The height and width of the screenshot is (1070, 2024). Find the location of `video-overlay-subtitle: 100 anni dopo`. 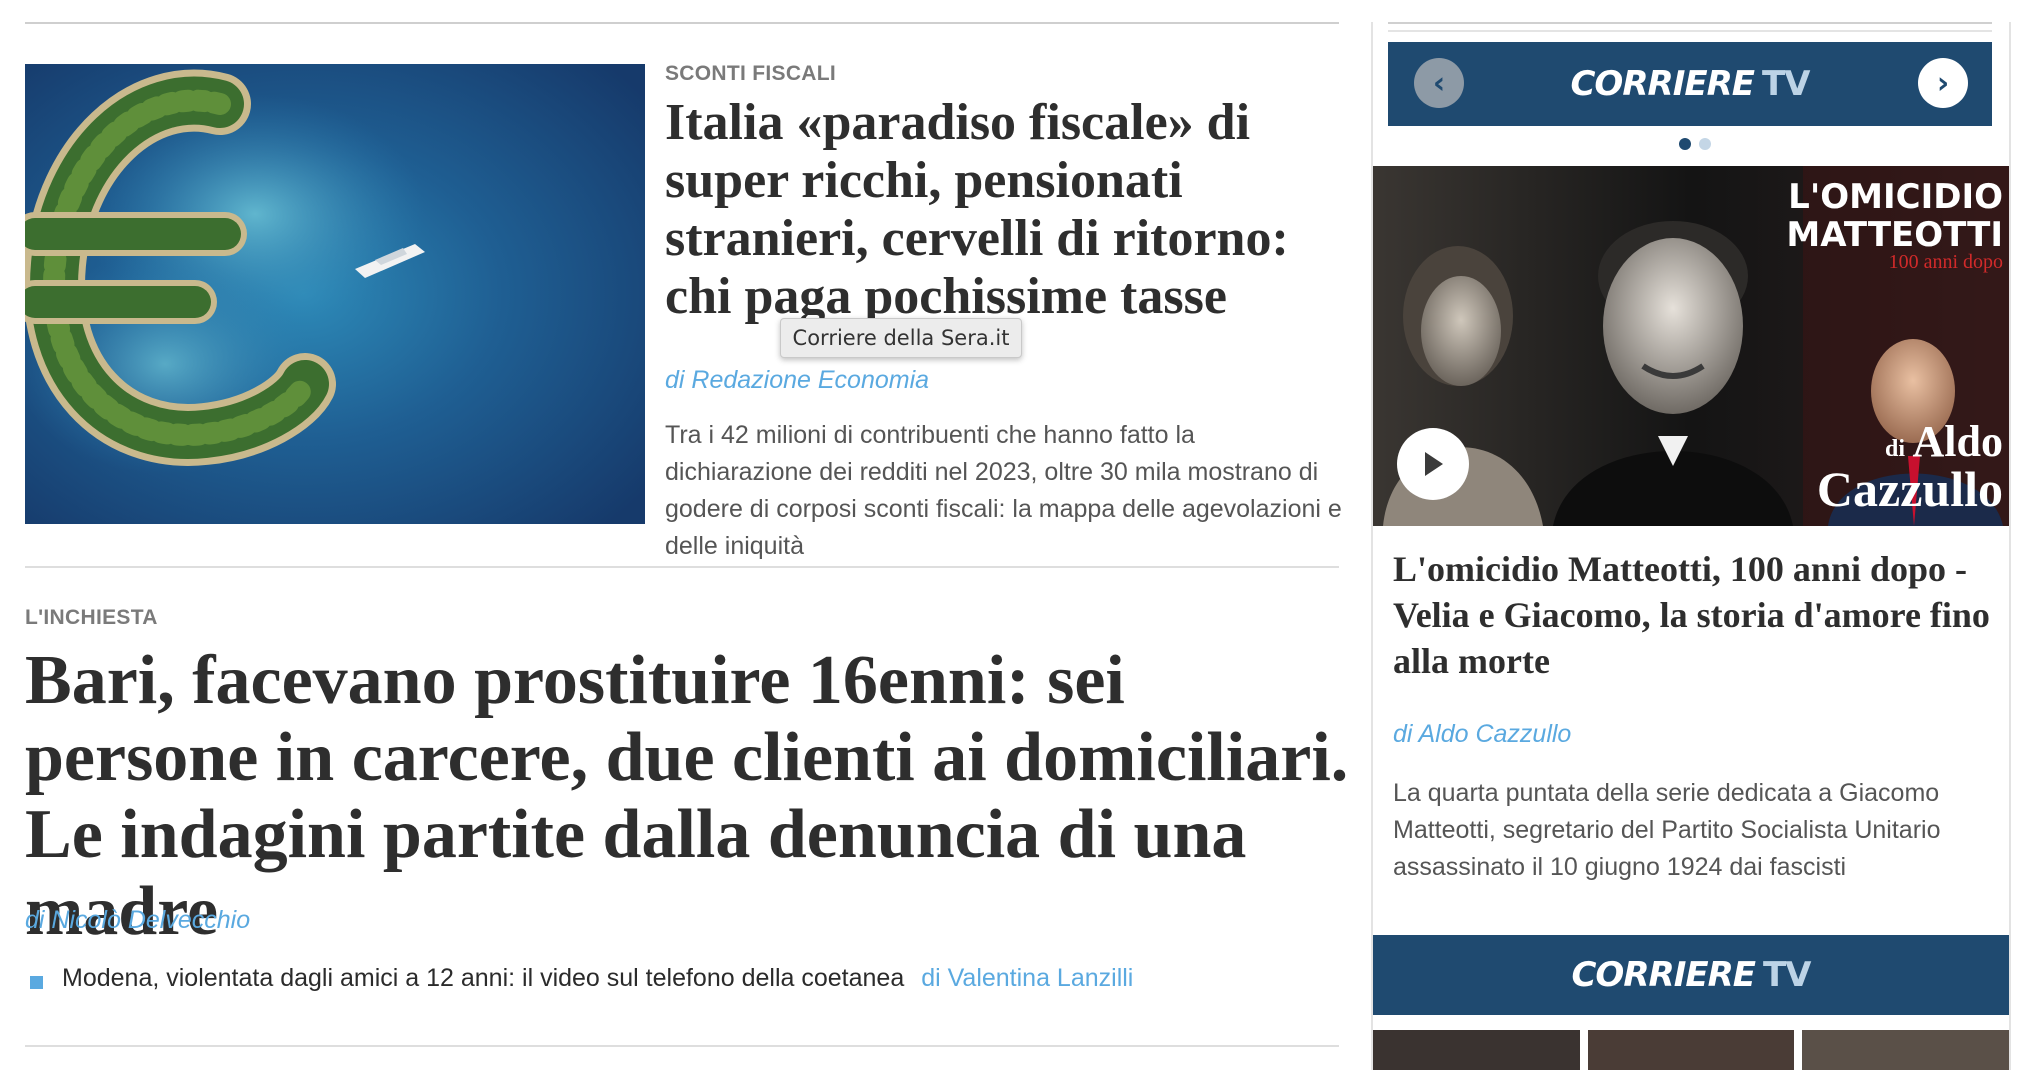

video-overlay-subtitle: 100 anni dopo is located at coordinates (1946, 262).